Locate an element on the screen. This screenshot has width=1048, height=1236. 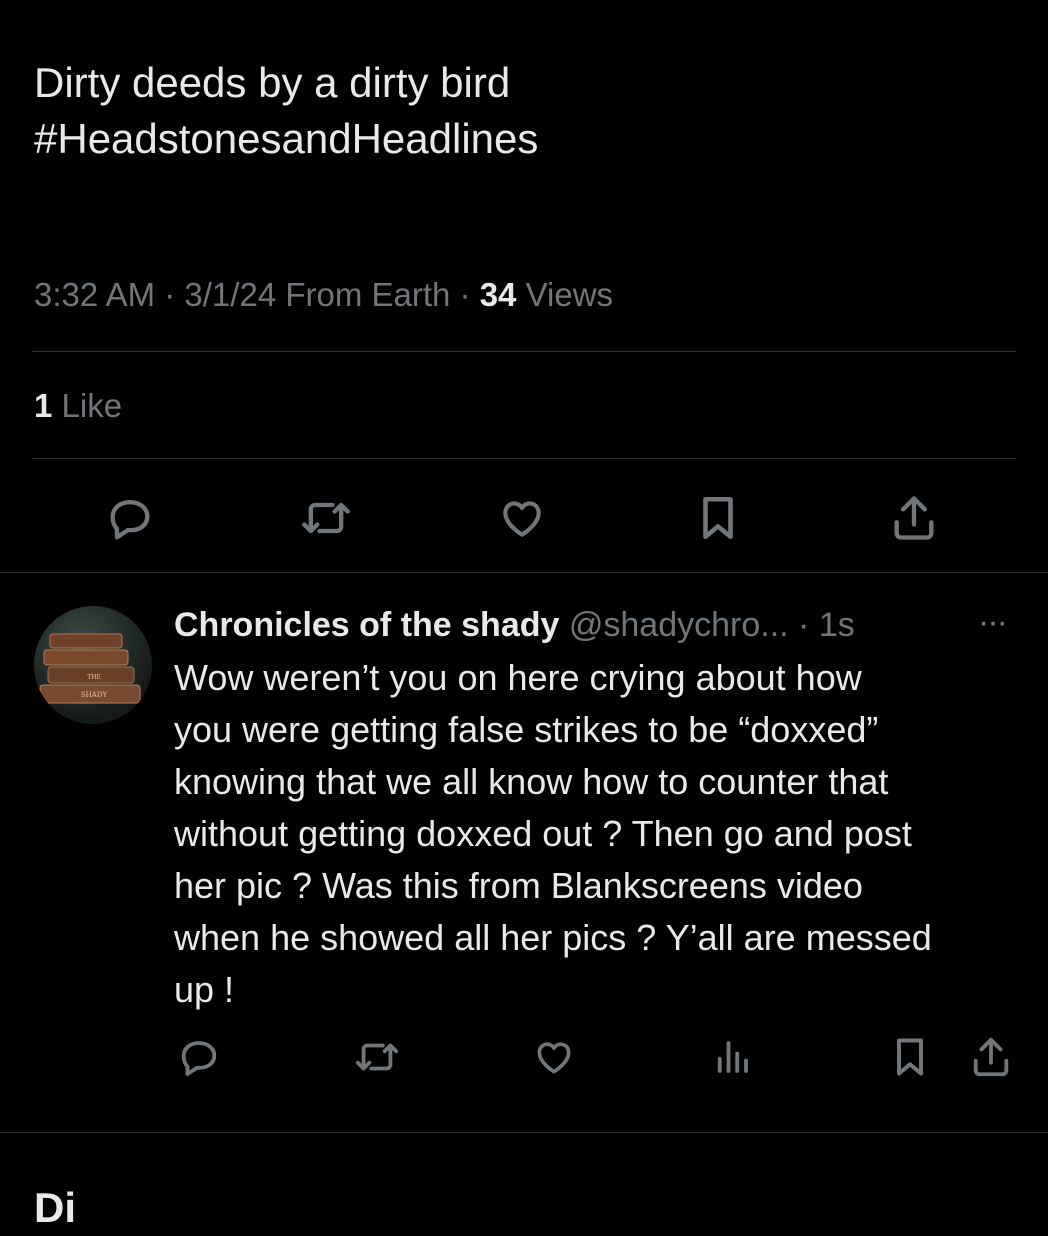
tweet-text-line-1: Dirty deeds by a dirty bird is located at coordinates (272, 82).